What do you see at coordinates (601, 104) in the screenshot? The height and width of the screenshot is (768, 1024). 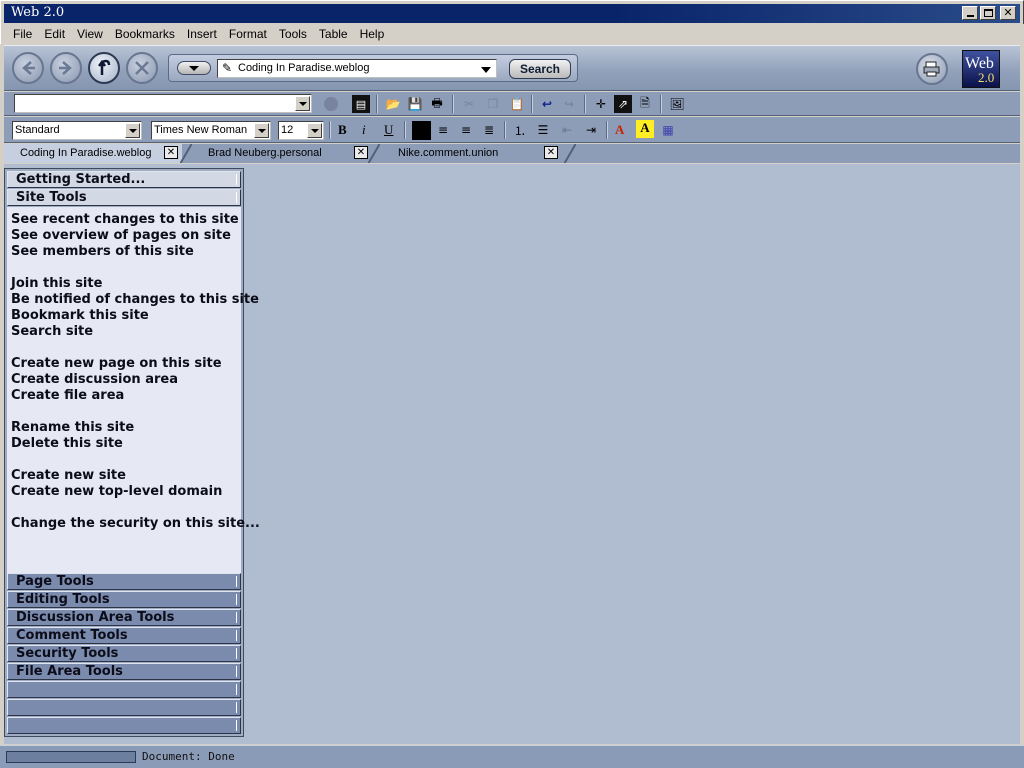 I see `insert-anchor-button: ✛` at bounding box center [601, 104].